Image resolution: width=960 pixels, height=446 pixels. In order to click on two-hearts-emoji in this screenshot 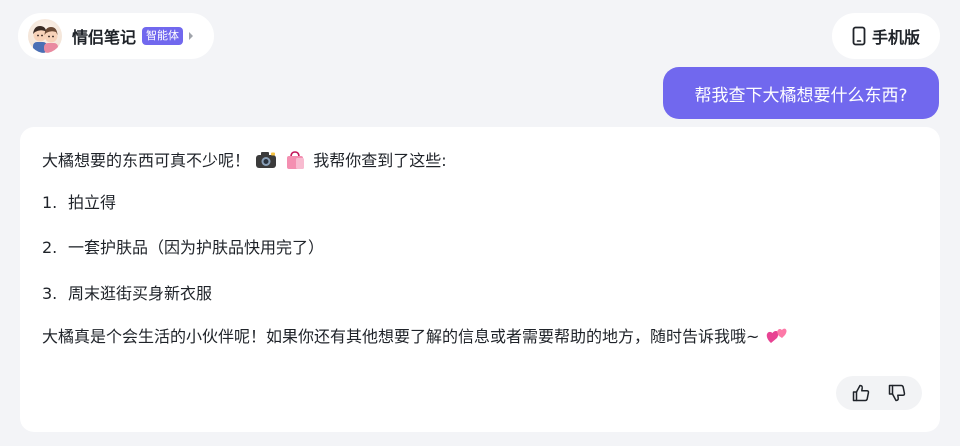, I will do `click(776, 335)`.